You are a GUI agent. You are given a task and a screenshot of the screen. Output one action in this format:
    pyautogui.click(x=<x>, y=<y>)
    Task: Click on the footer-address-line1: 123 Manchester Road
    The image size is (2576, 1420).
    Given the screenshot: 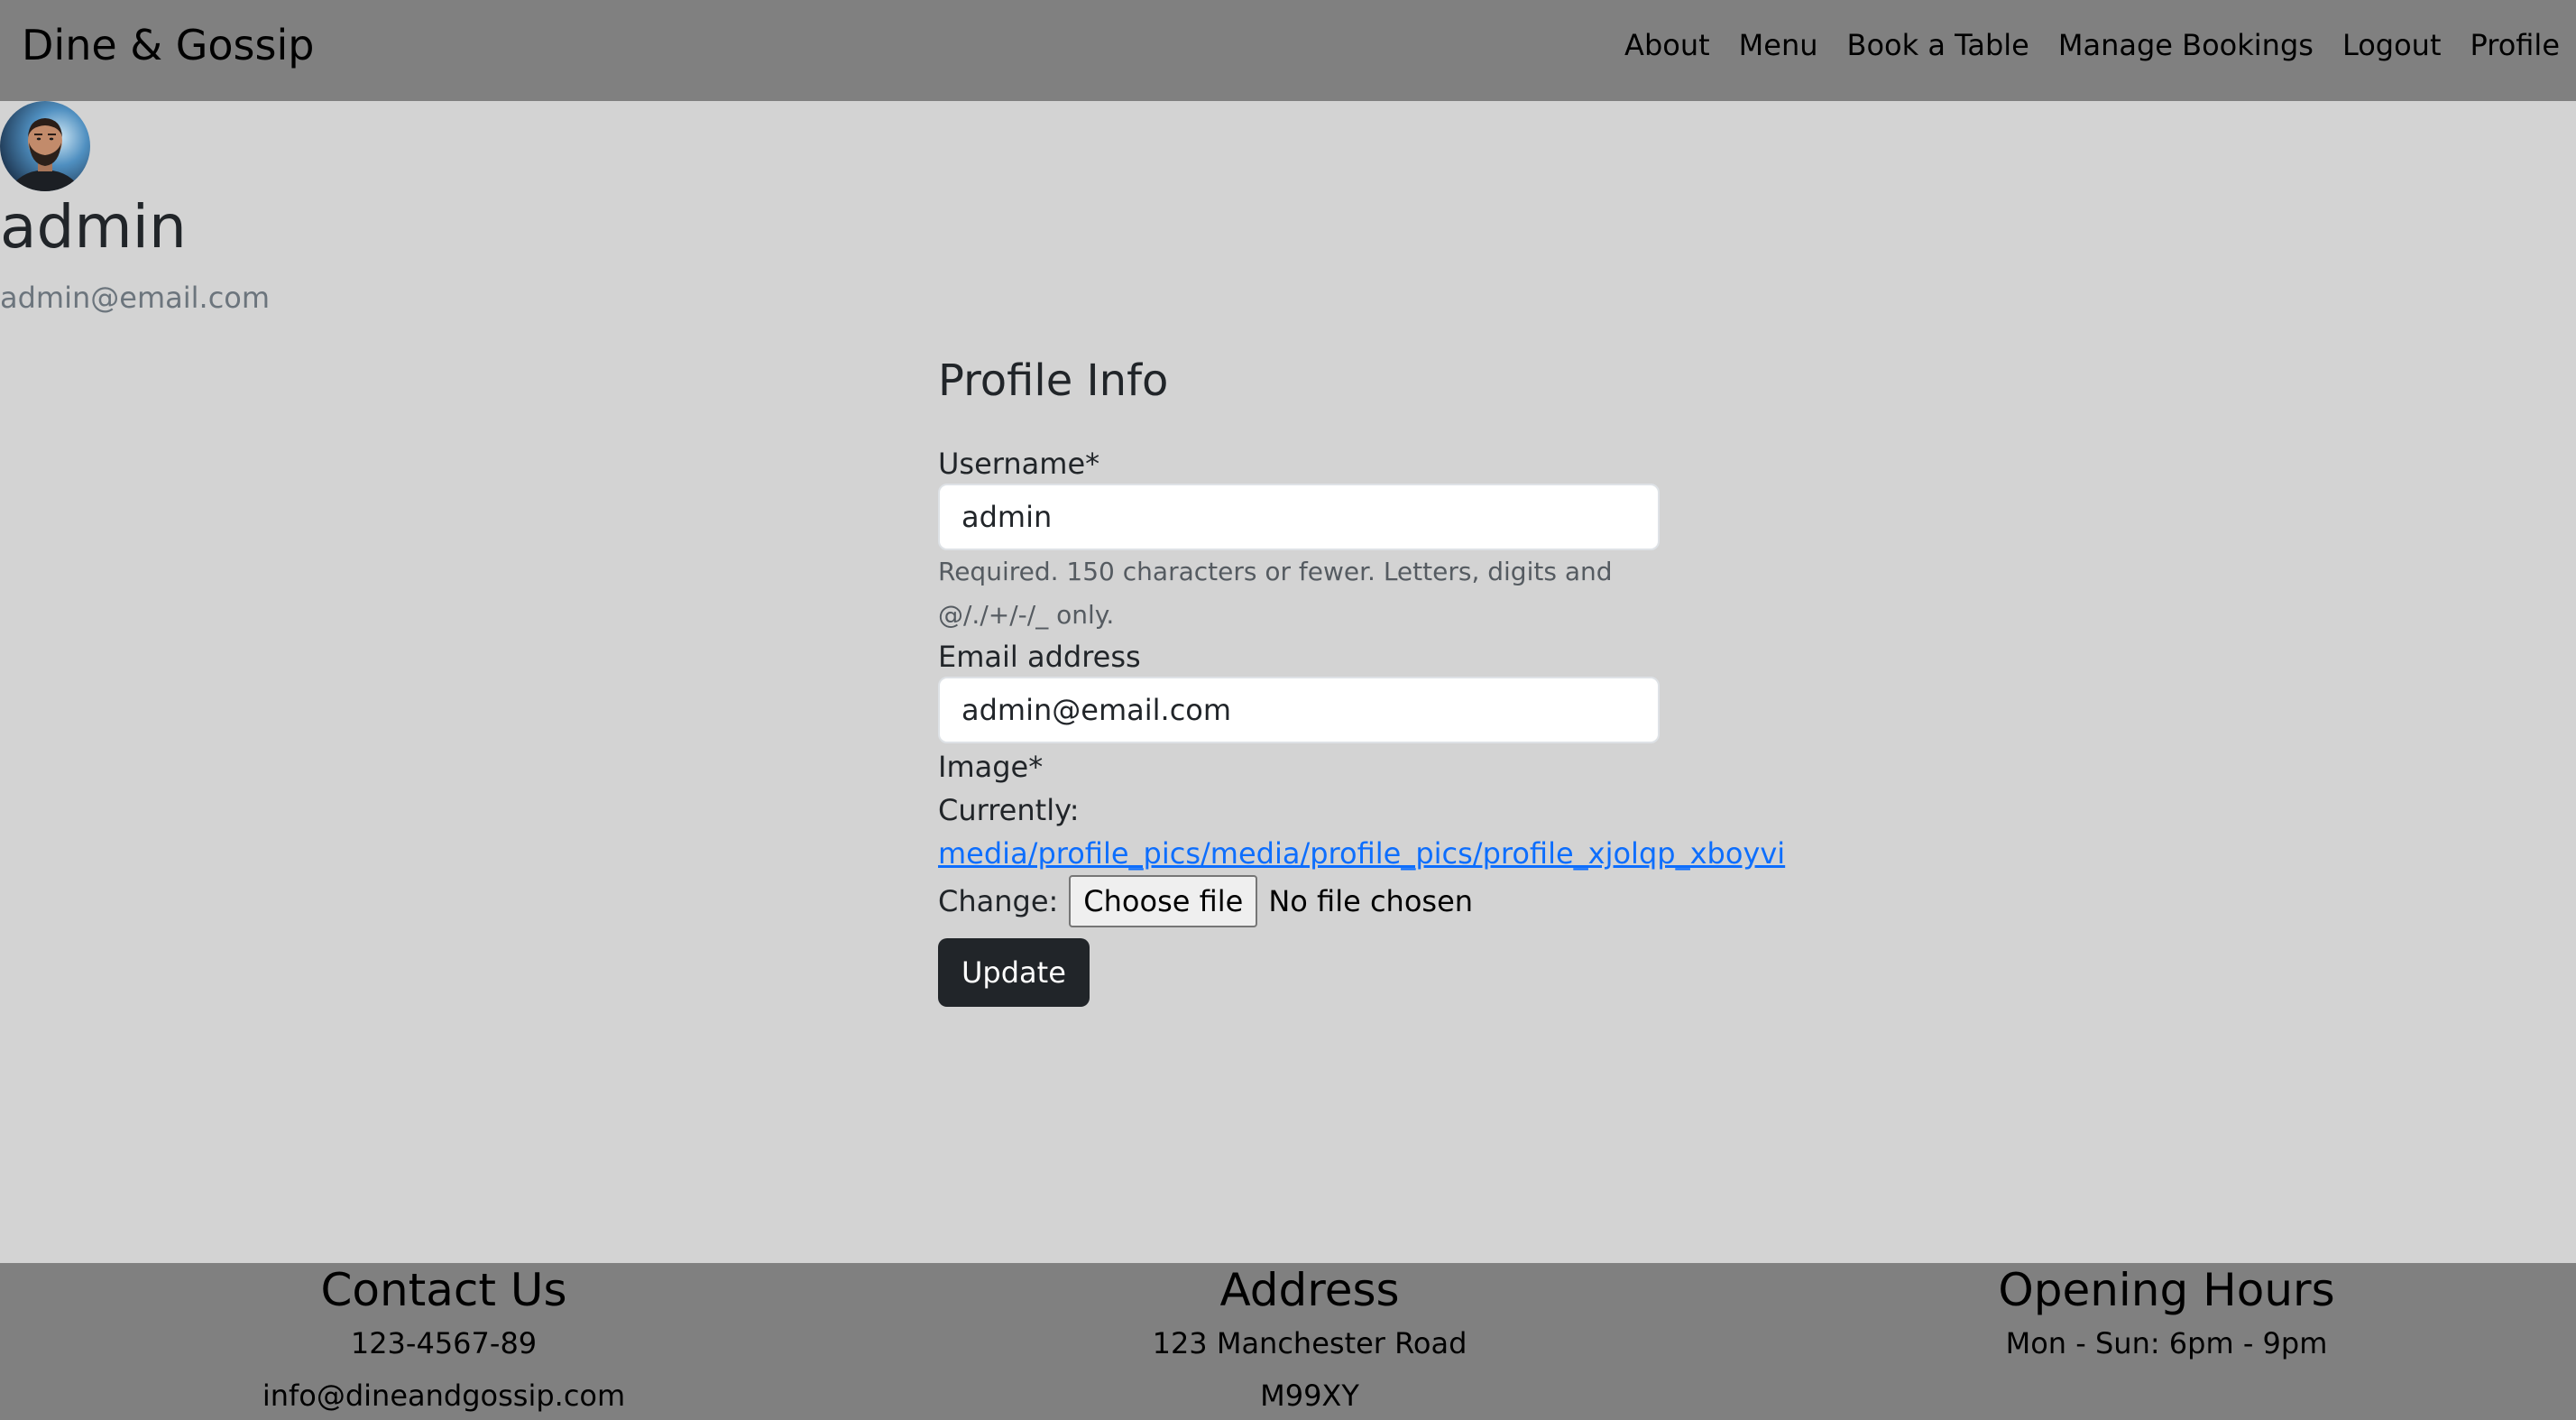 What is the action you would take?
    pyautogui.click(x=1310, y=1343)
    